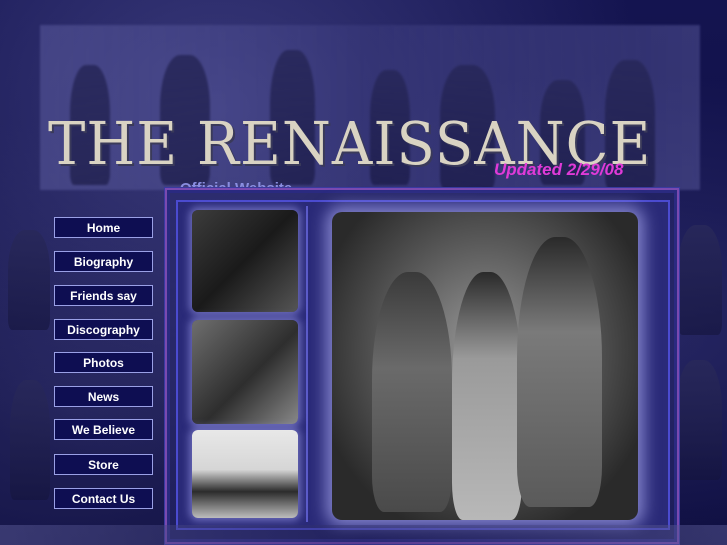 This screenshot has width=727, height=545. Describe the element at coordinates (350, 144) in the screenshot. I see `site-title: THE RENAISSANCE` at that location.